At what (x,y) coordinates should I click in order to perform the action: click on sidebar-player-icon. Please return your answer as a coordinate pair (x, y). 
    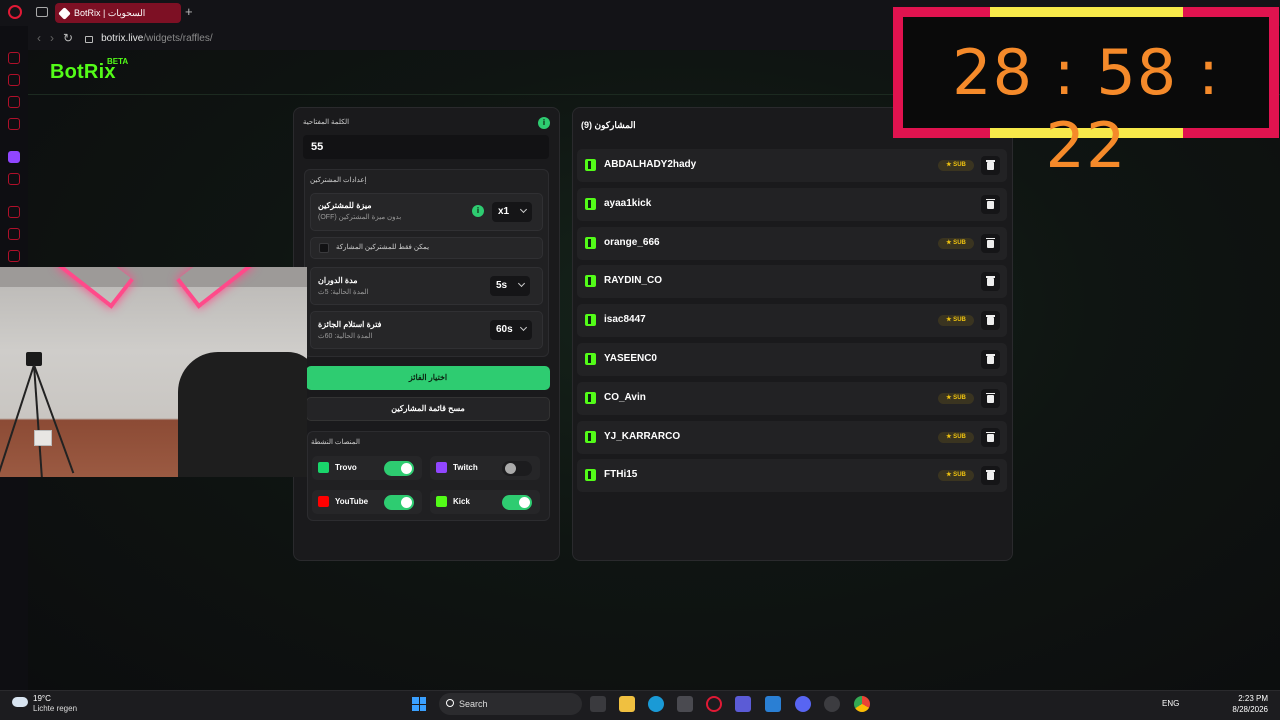
    Looking at the image, I should click on (14, 212).